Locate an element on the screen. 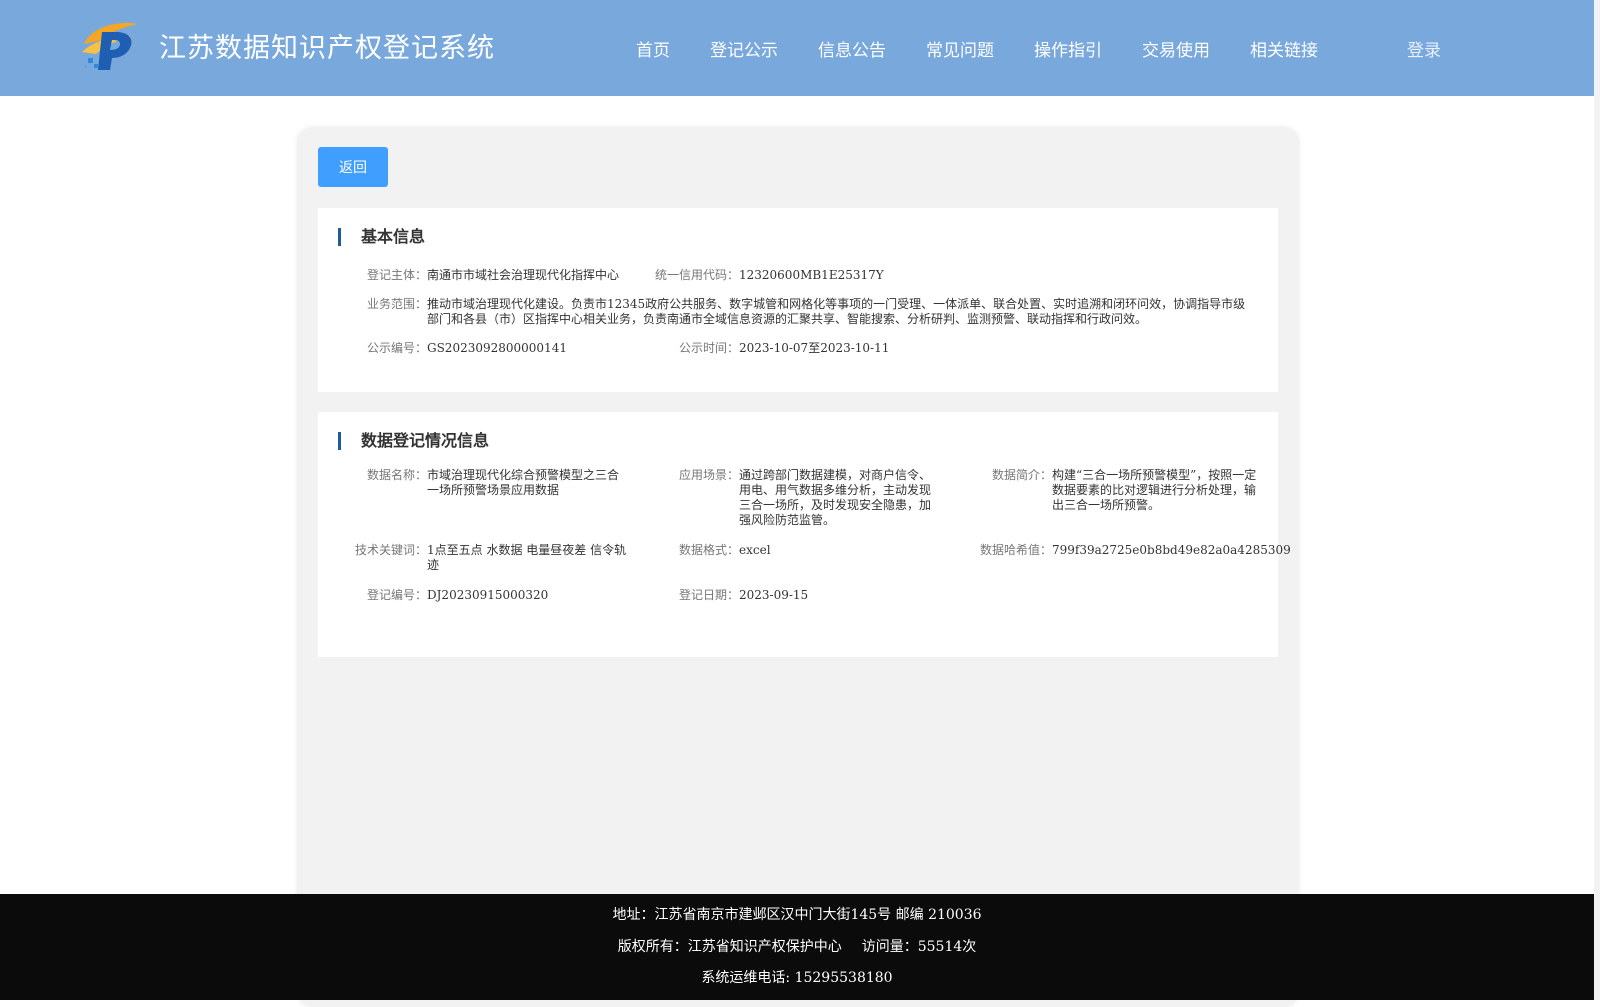 The height and width of the screenshot is (1007, 1600). tech-keywords-label: 技术关键词： is located at coordinates (390, 550).